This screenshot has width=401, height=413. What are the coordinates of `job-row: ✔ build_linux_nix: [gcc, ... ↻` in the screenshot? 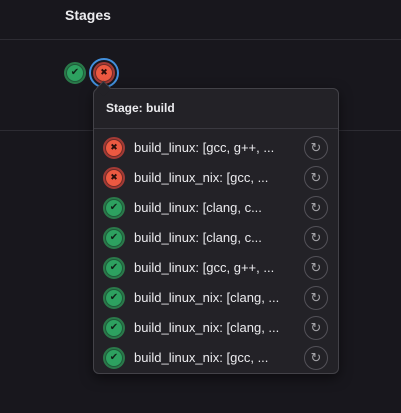 It's located at (216, 358).